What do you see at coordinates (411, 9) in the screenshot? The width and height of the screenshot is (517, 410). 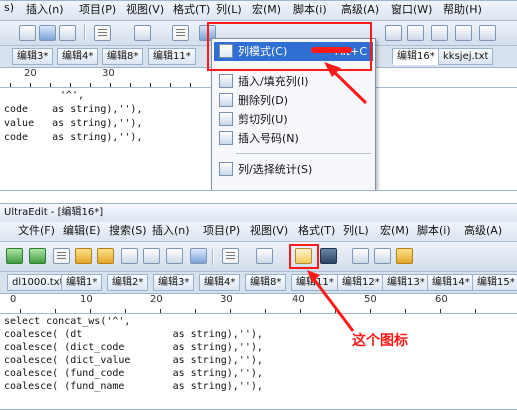 I see `menu-item-window: 窗口(W)` at bounding box center [411, 9].